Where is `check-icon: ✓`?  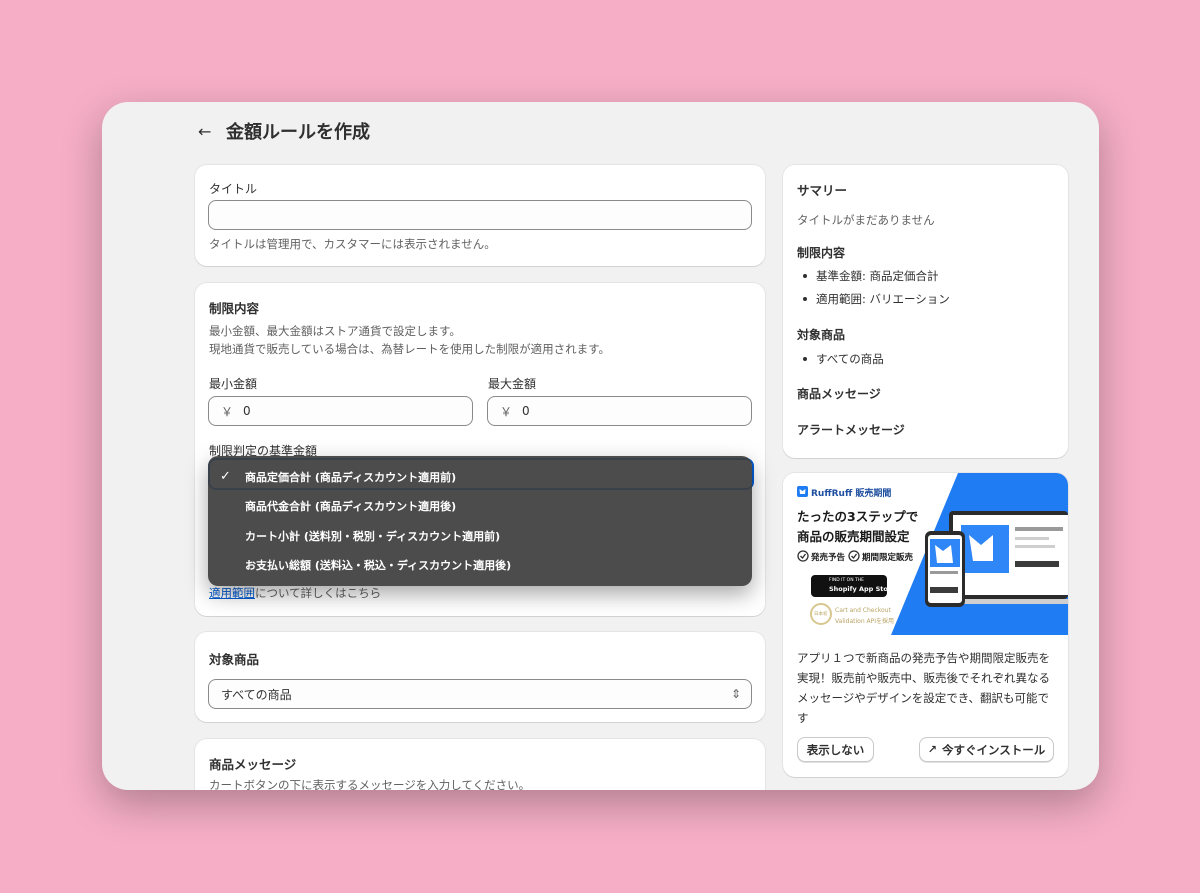 check-icon: ✓ is located at coordinates (225, 477).